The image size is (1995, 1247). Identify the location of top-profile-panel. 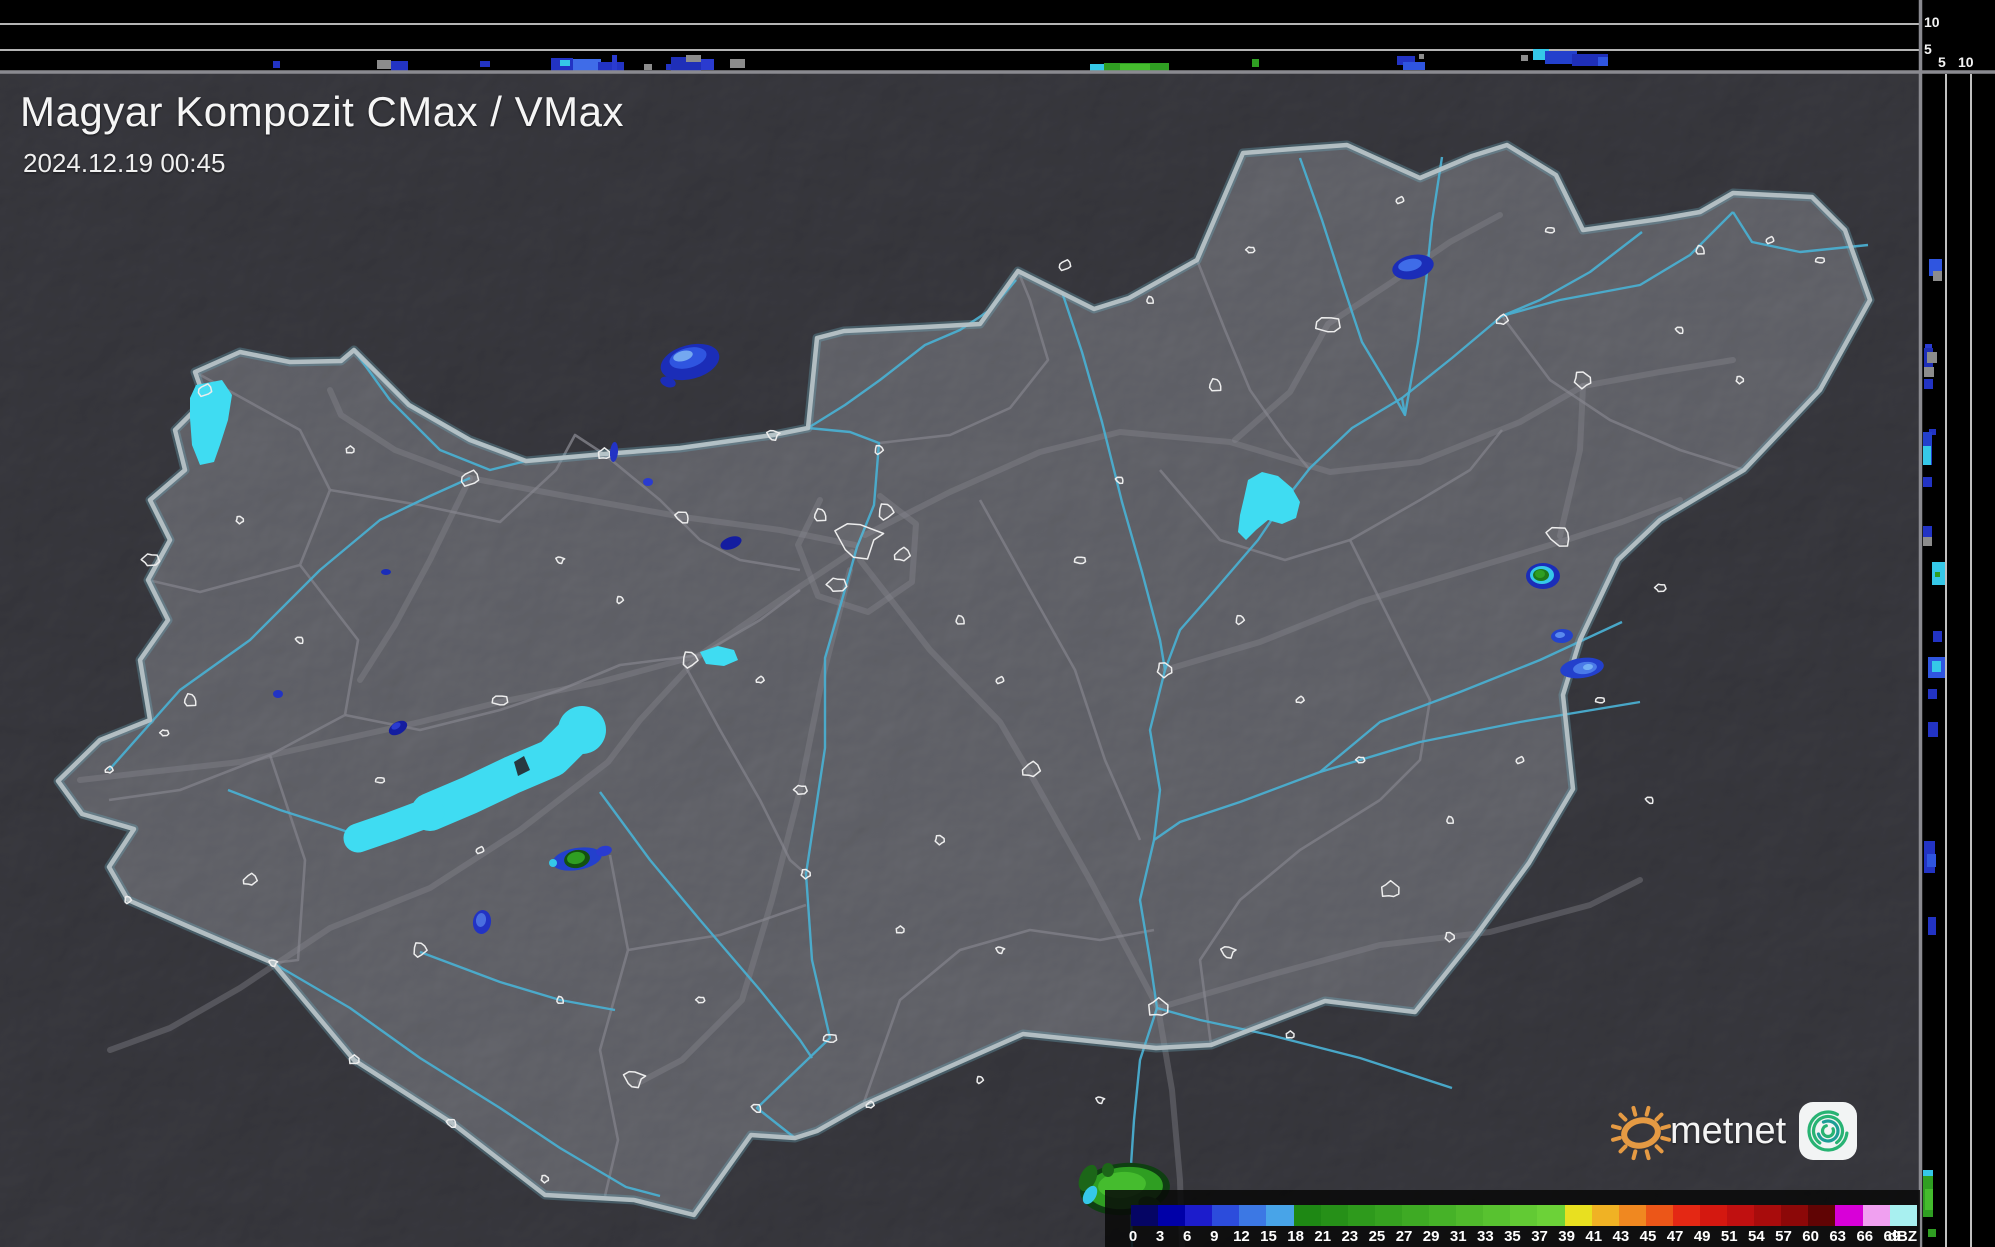
(960, 35).